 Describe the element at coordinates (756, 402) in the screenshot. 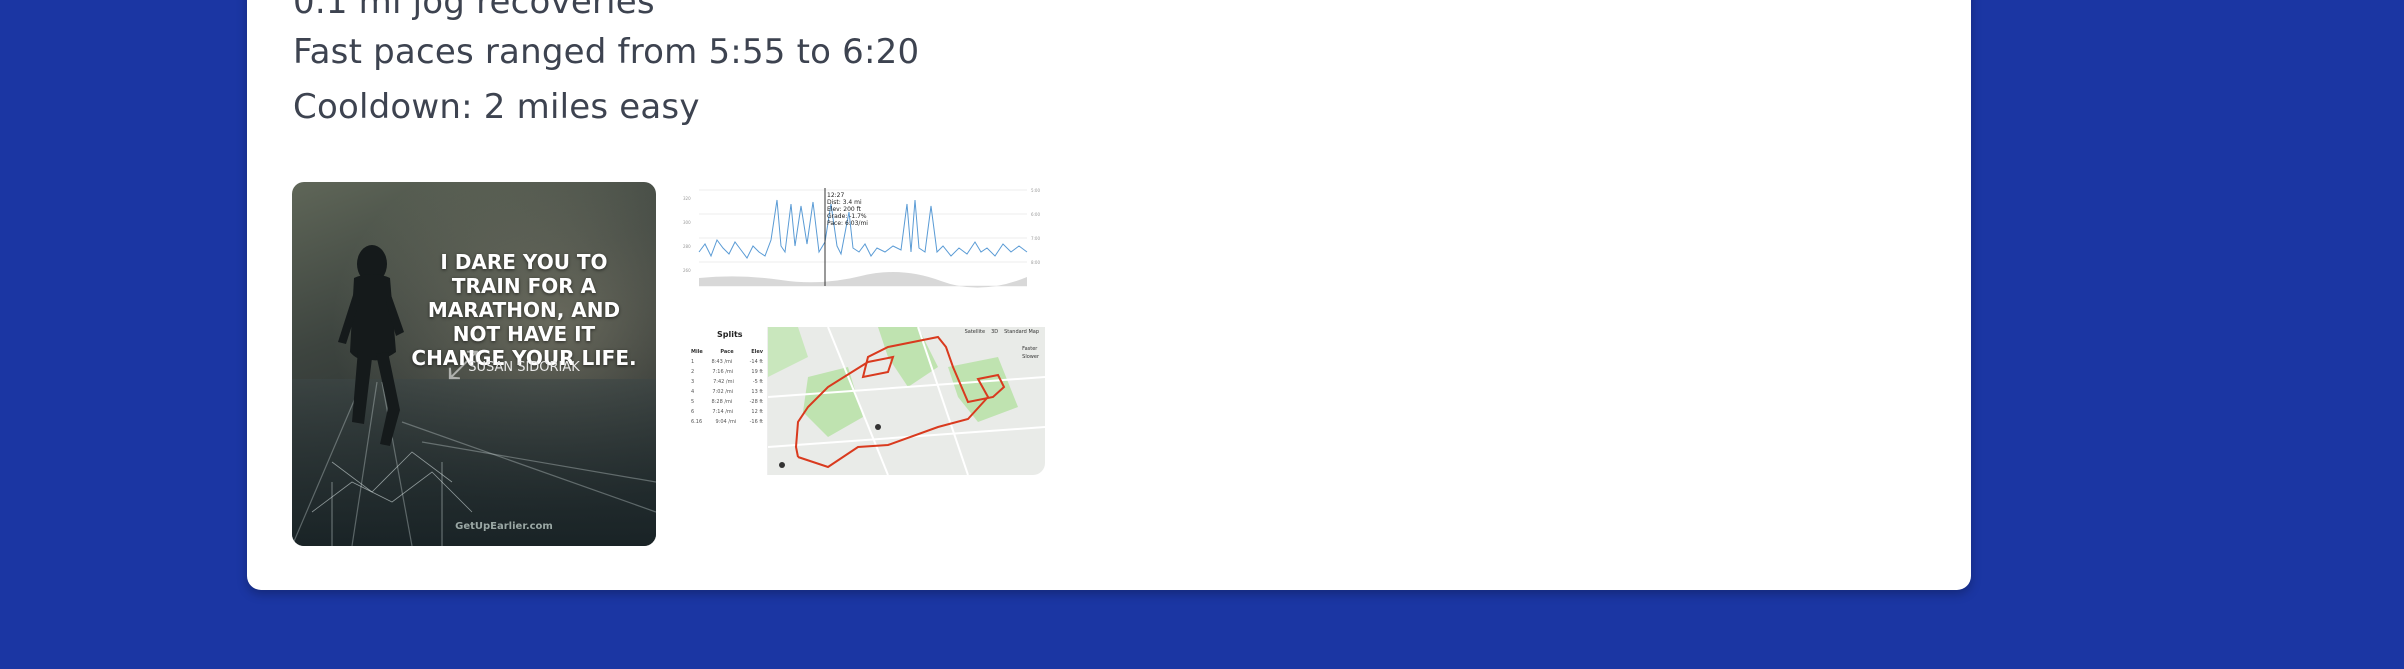

I see `split-elev: -28 ft` at that location.